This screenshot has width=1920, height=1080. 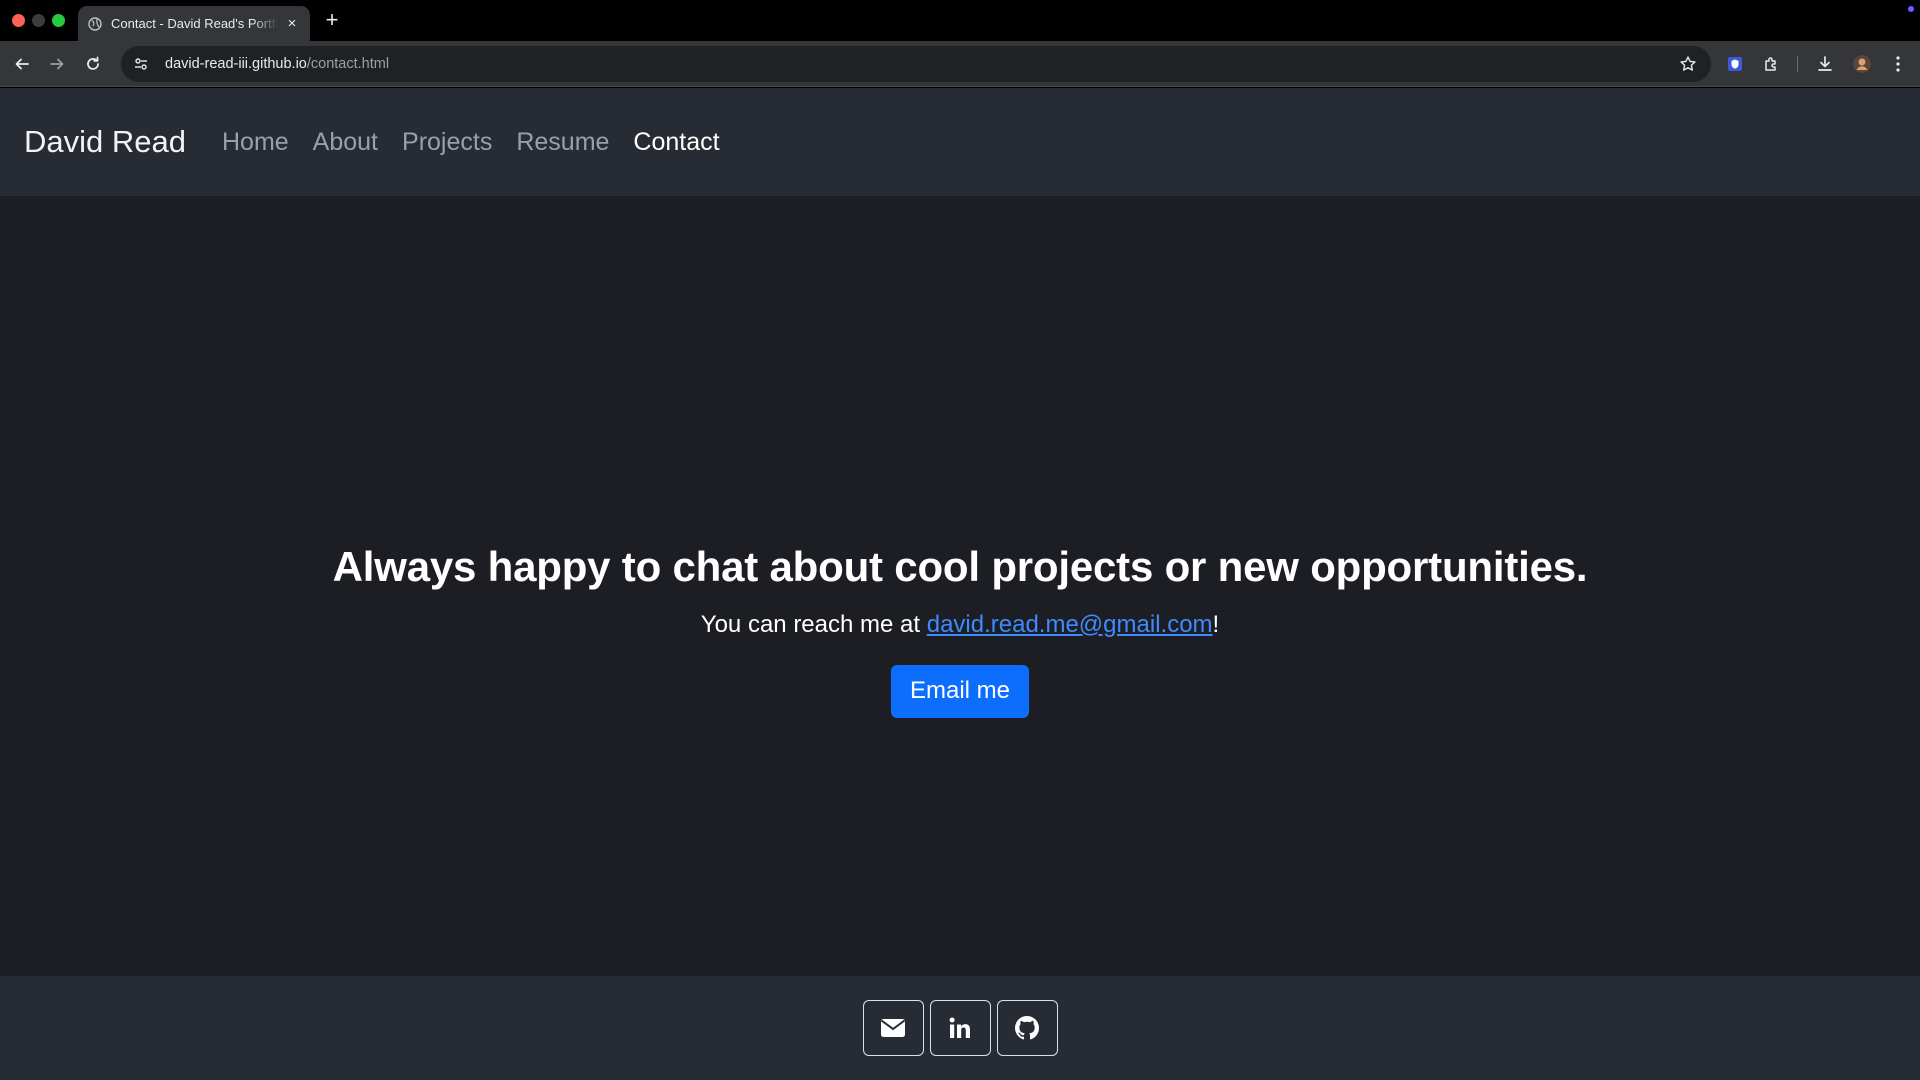 What do you see at coordinates (676, 142) in the screenshot?
I see `nav-link-contact: Contact` at bounding box center [676, 142].